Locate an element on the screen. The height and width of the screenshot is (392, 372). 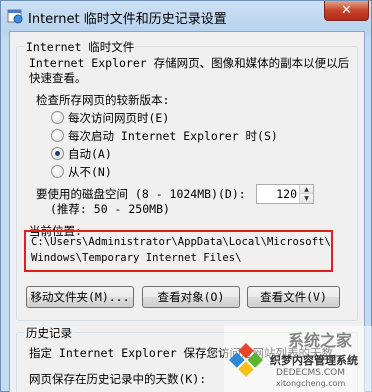
title-bar: Internet 临时文件和历史记录设置 ✕ is located at coordinates (186, 16).